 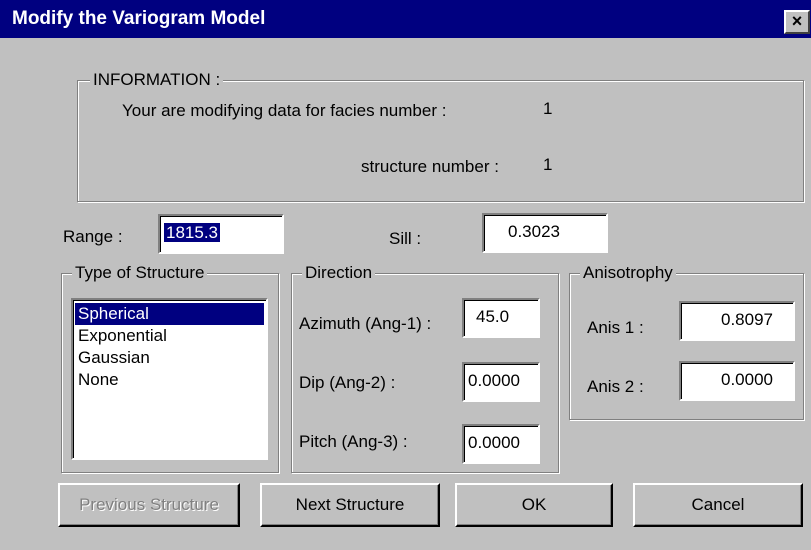 What do you see at coordinates (339, 273) in the screenshot?
I see `direction-group-label: Direction` at bounding box center [339, 273].